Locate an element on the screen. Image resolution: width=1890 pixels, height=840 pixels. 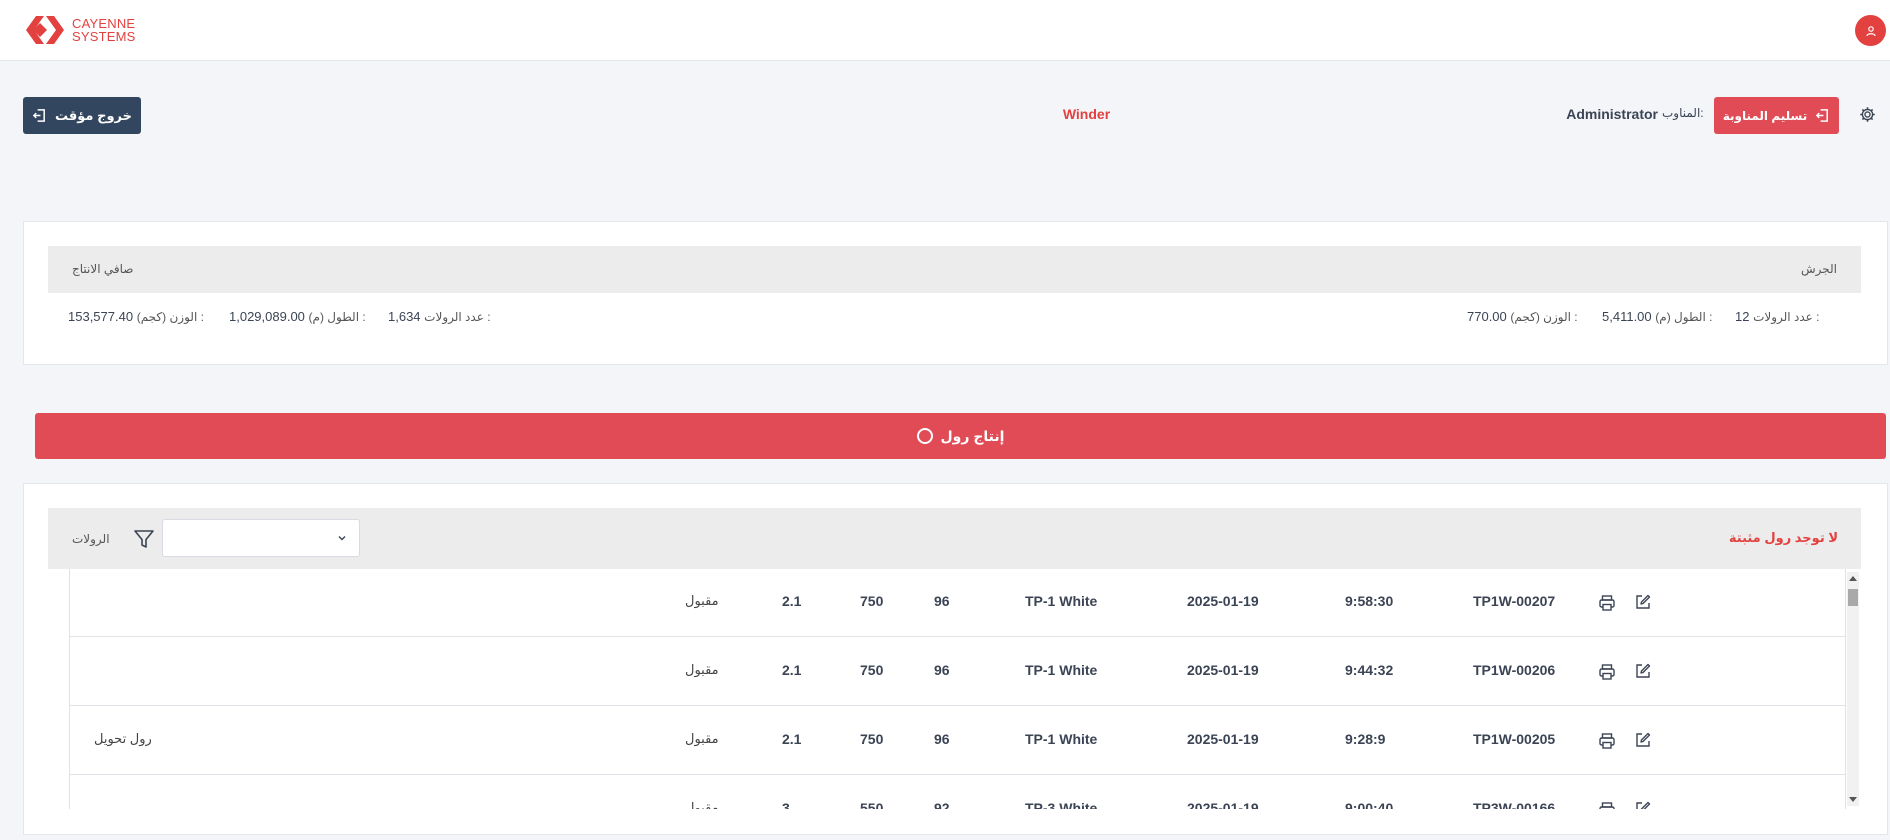
operator-label: المناوب: is located at coordinates (1683, 113).